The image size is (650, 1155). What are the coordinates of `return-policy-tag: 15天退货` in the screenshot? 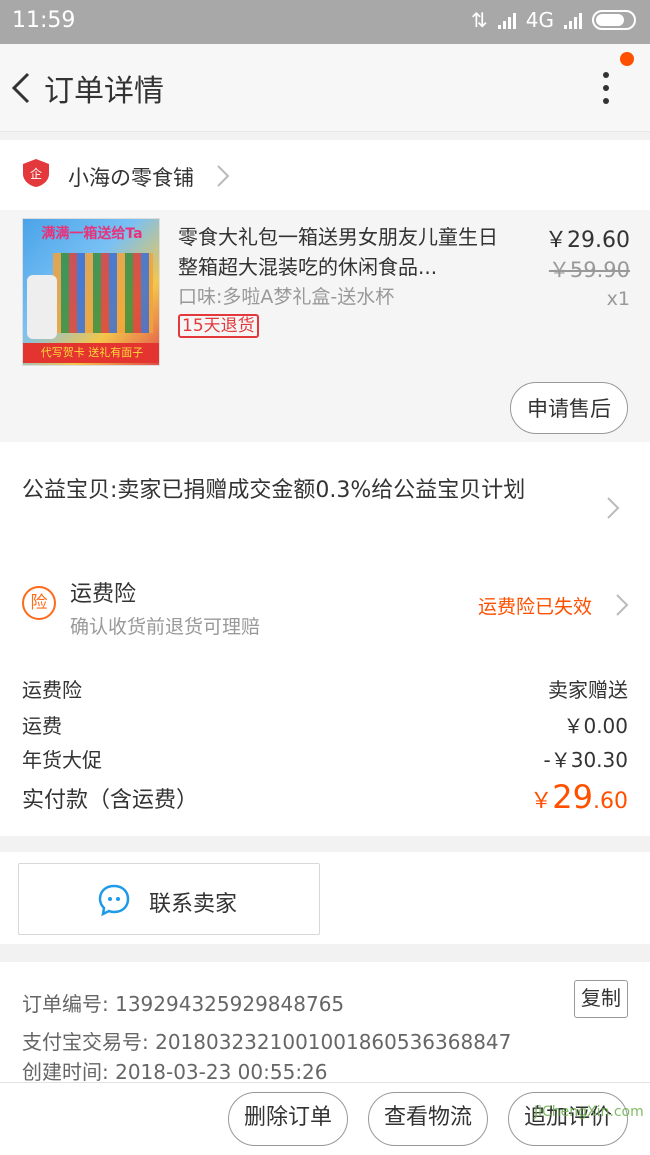 It's located at (218, 326).